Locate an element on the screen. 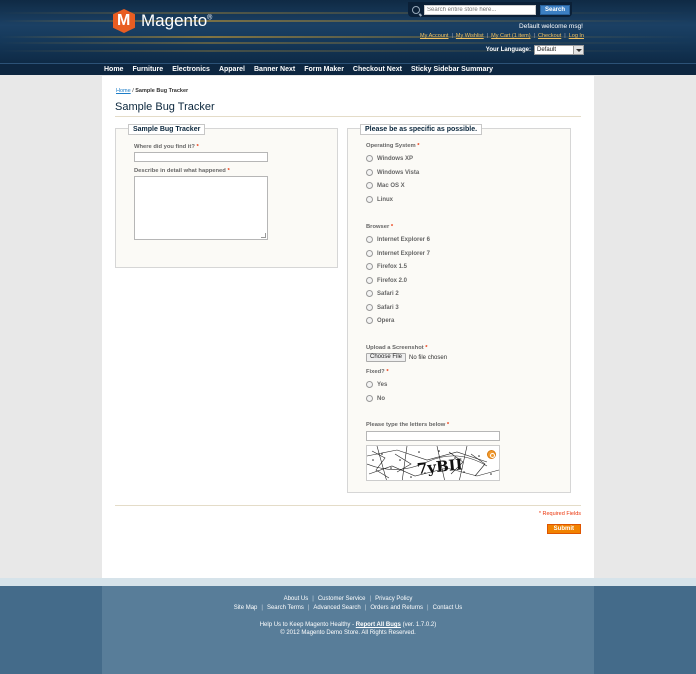  nav-item-apparel: Apparel is located at coordinates (232, 70).